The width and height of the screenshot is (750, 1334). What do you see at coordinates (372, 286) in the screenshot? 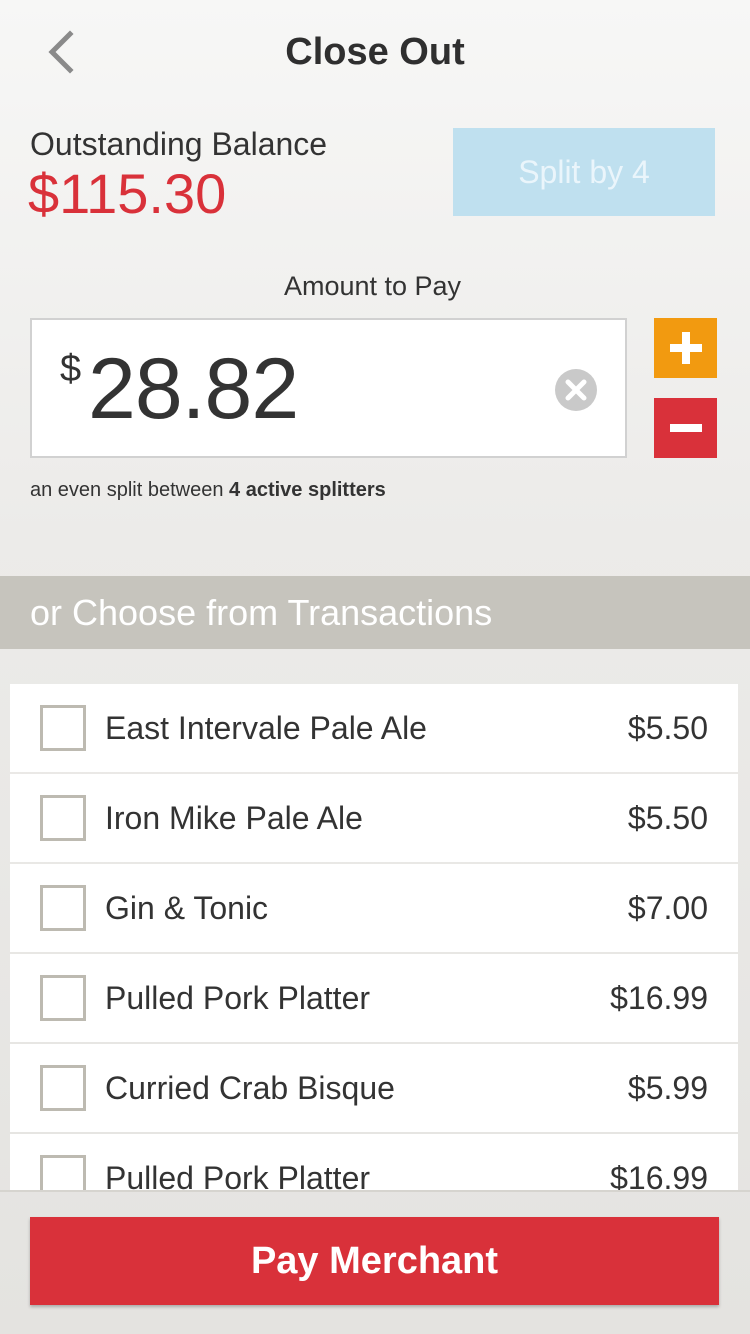
I see `amount-to-pay-label: Amount to Pay` at bounding box center [372, 286].